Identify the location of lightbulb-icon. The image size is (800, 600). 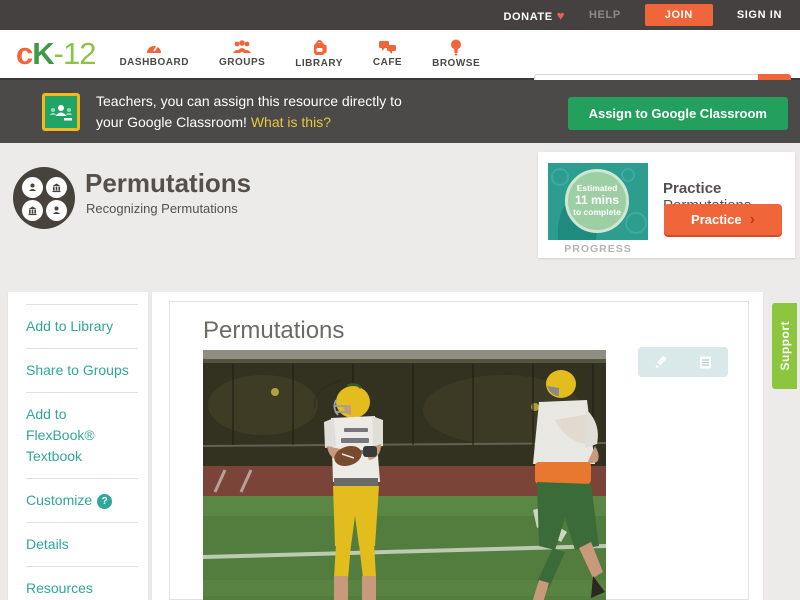
(456, 47).